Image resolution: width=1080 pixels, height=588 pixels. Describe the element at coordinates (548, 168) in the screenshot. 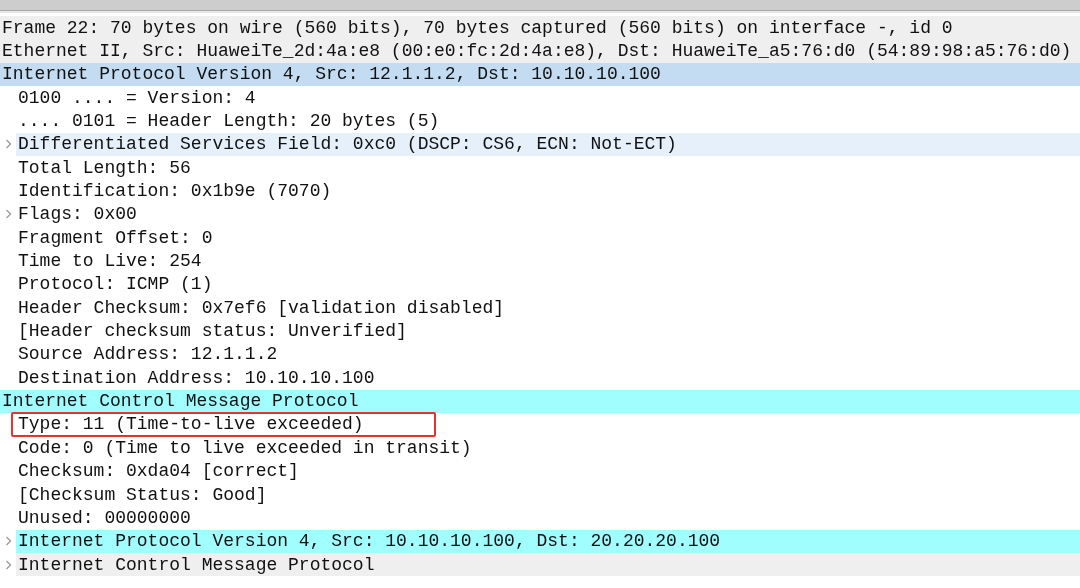

I see `tree-row: Total Length: 56` at that location.